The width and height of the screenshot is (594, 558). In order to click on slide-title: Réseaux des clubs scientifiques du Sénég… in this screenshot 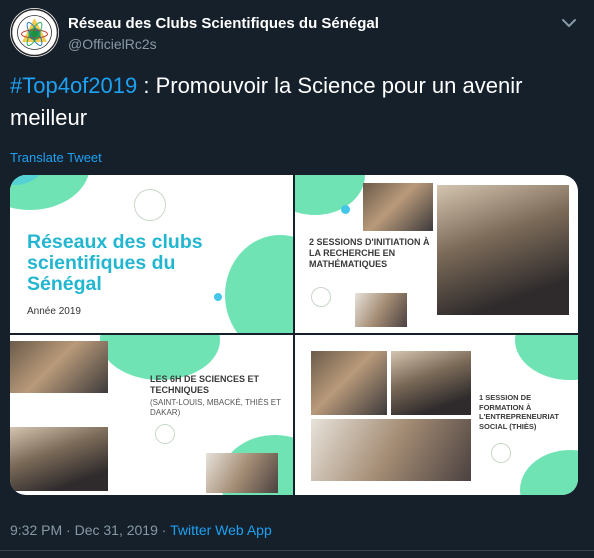, I will do `click(115, 263)`.